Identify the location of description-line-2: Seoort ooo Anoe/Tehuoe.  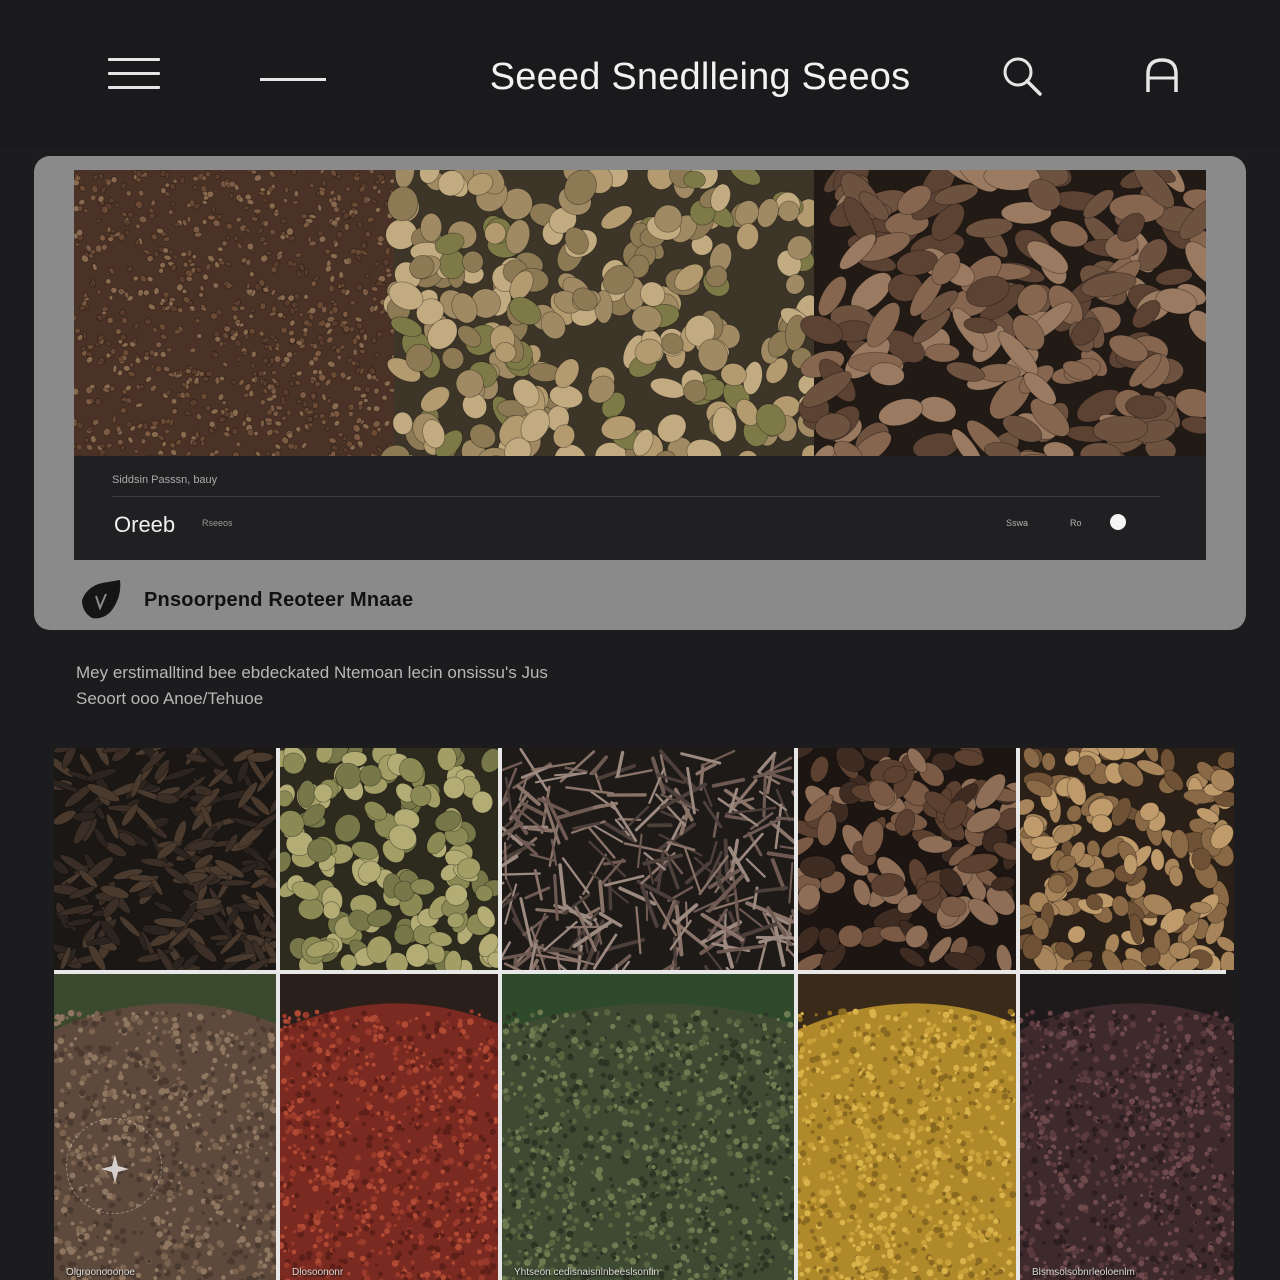
(170, 698).